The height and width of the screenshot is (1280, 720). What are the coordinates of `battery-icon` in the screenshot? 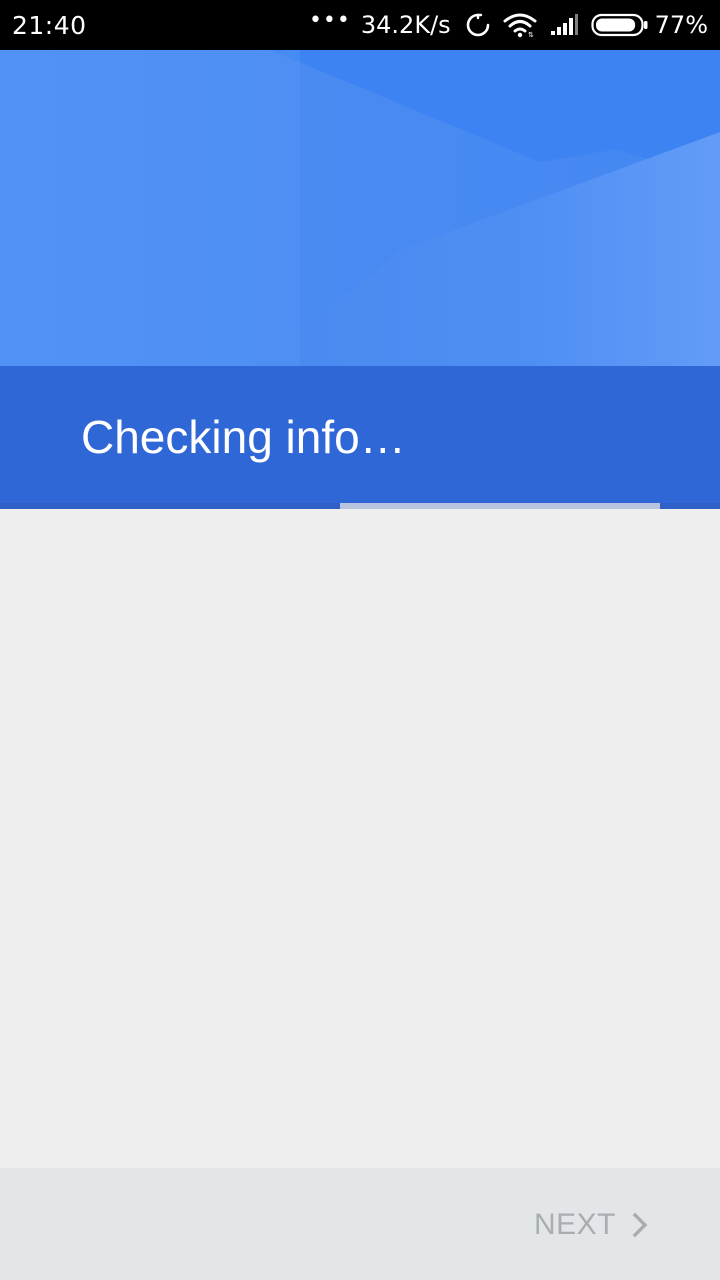 It's located at (620, 25).